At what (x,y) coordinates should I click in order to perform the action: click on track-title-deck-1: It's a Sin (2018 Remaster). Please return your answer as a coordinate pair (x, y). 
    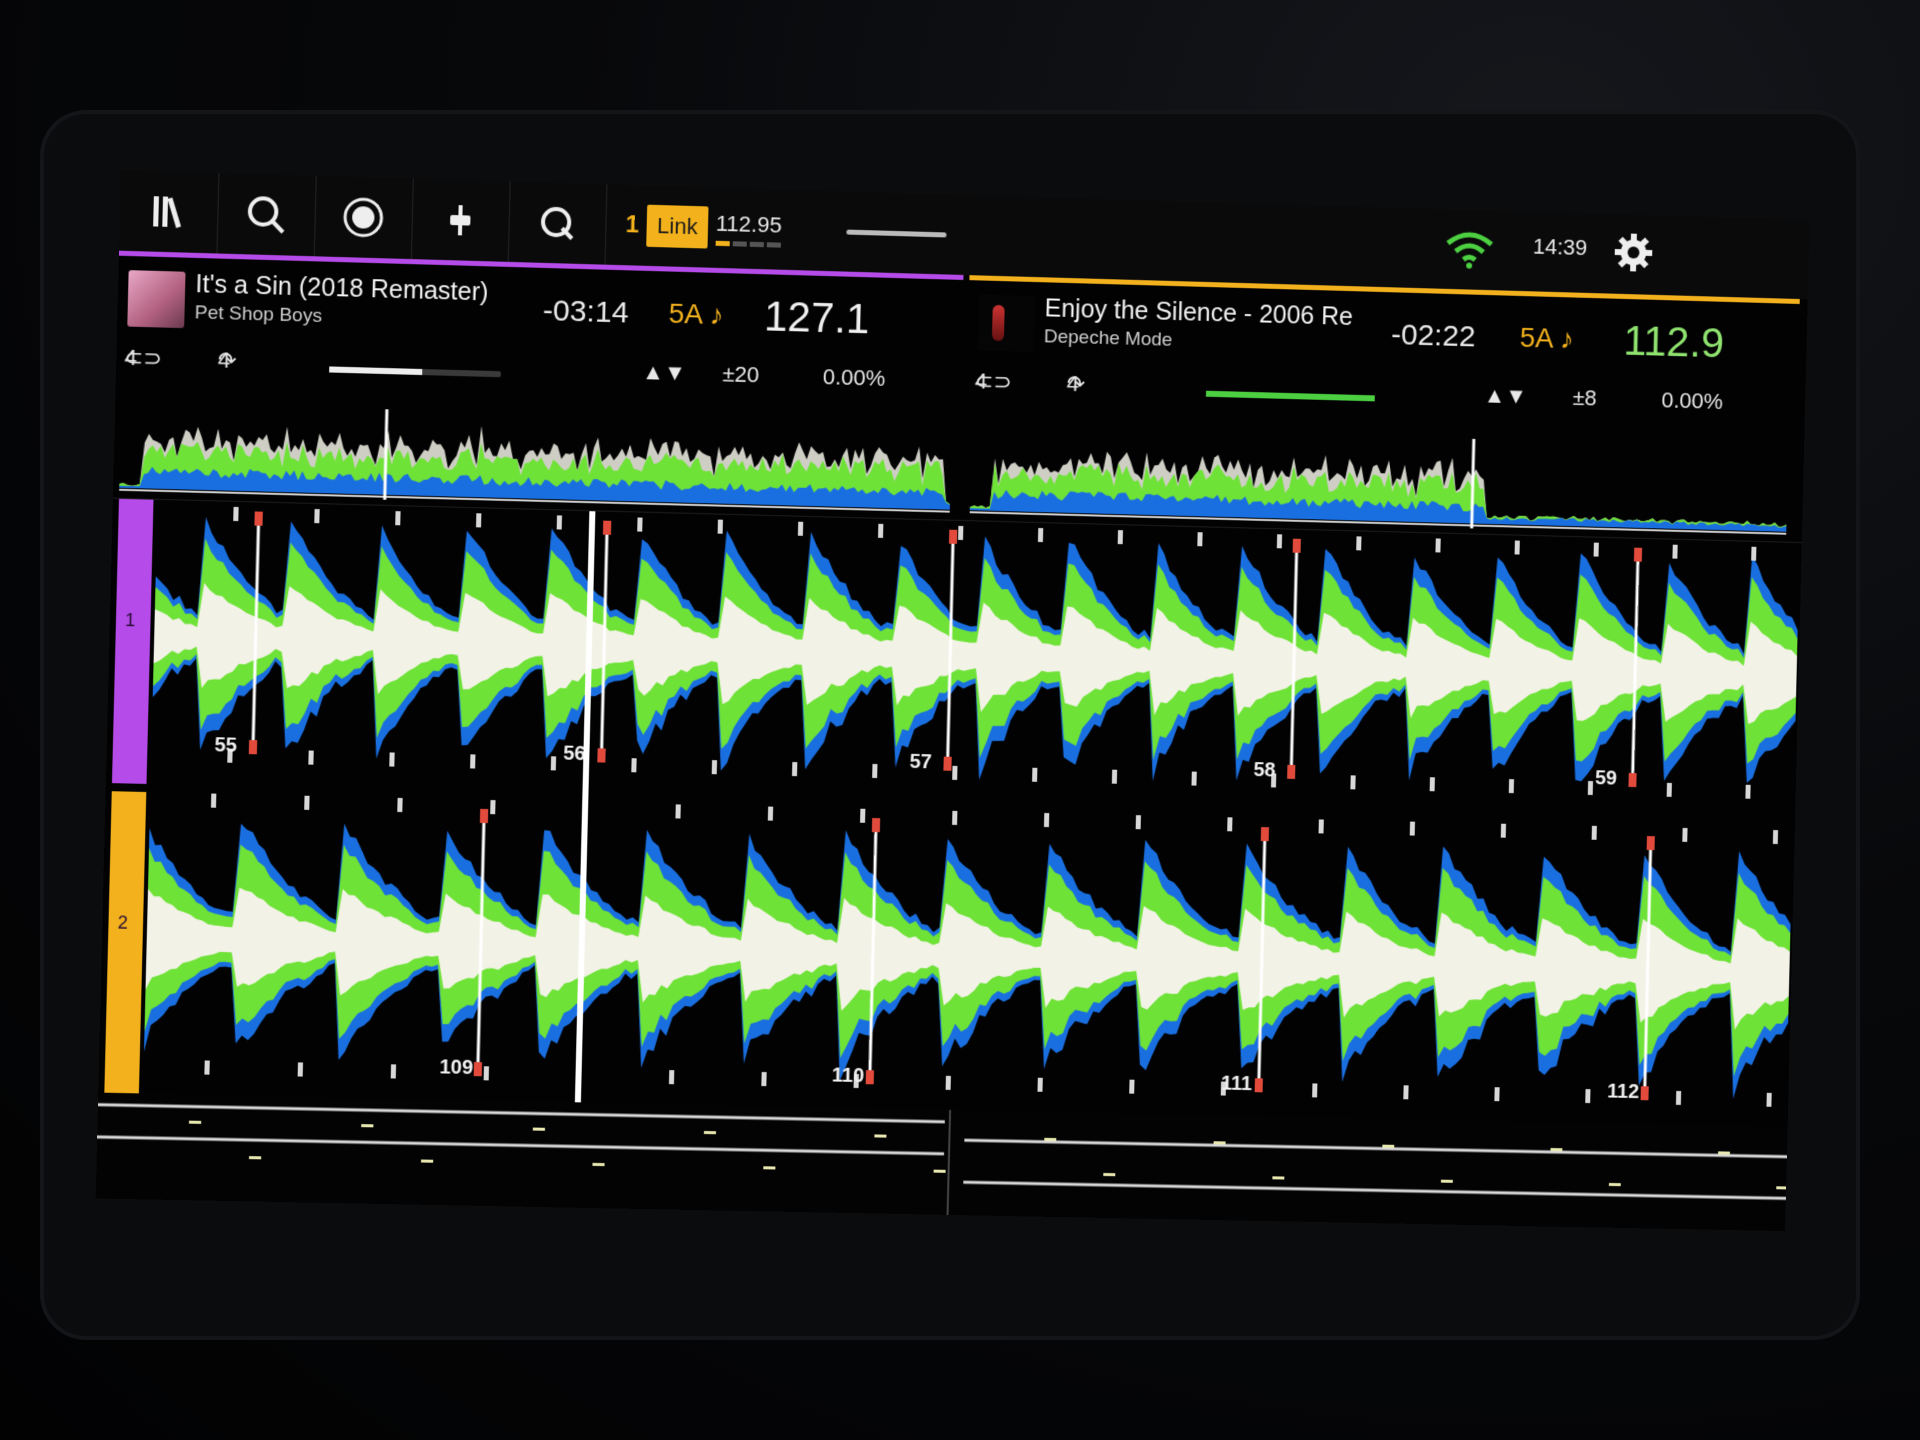
    Looking at the image, I should click on (342, 288).